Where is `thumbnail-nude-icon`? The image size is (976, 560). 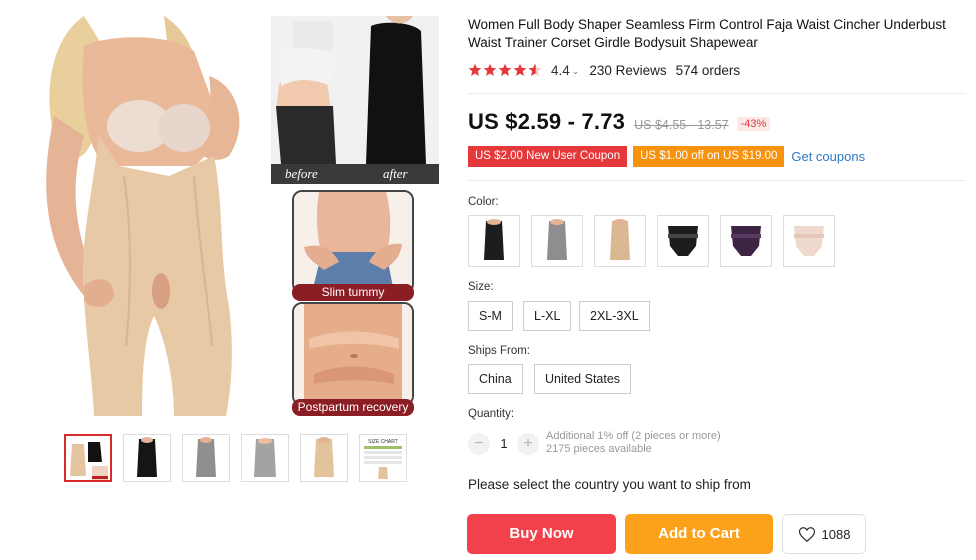
thumbnail-nude-icon is located at coordinates (324, 458).